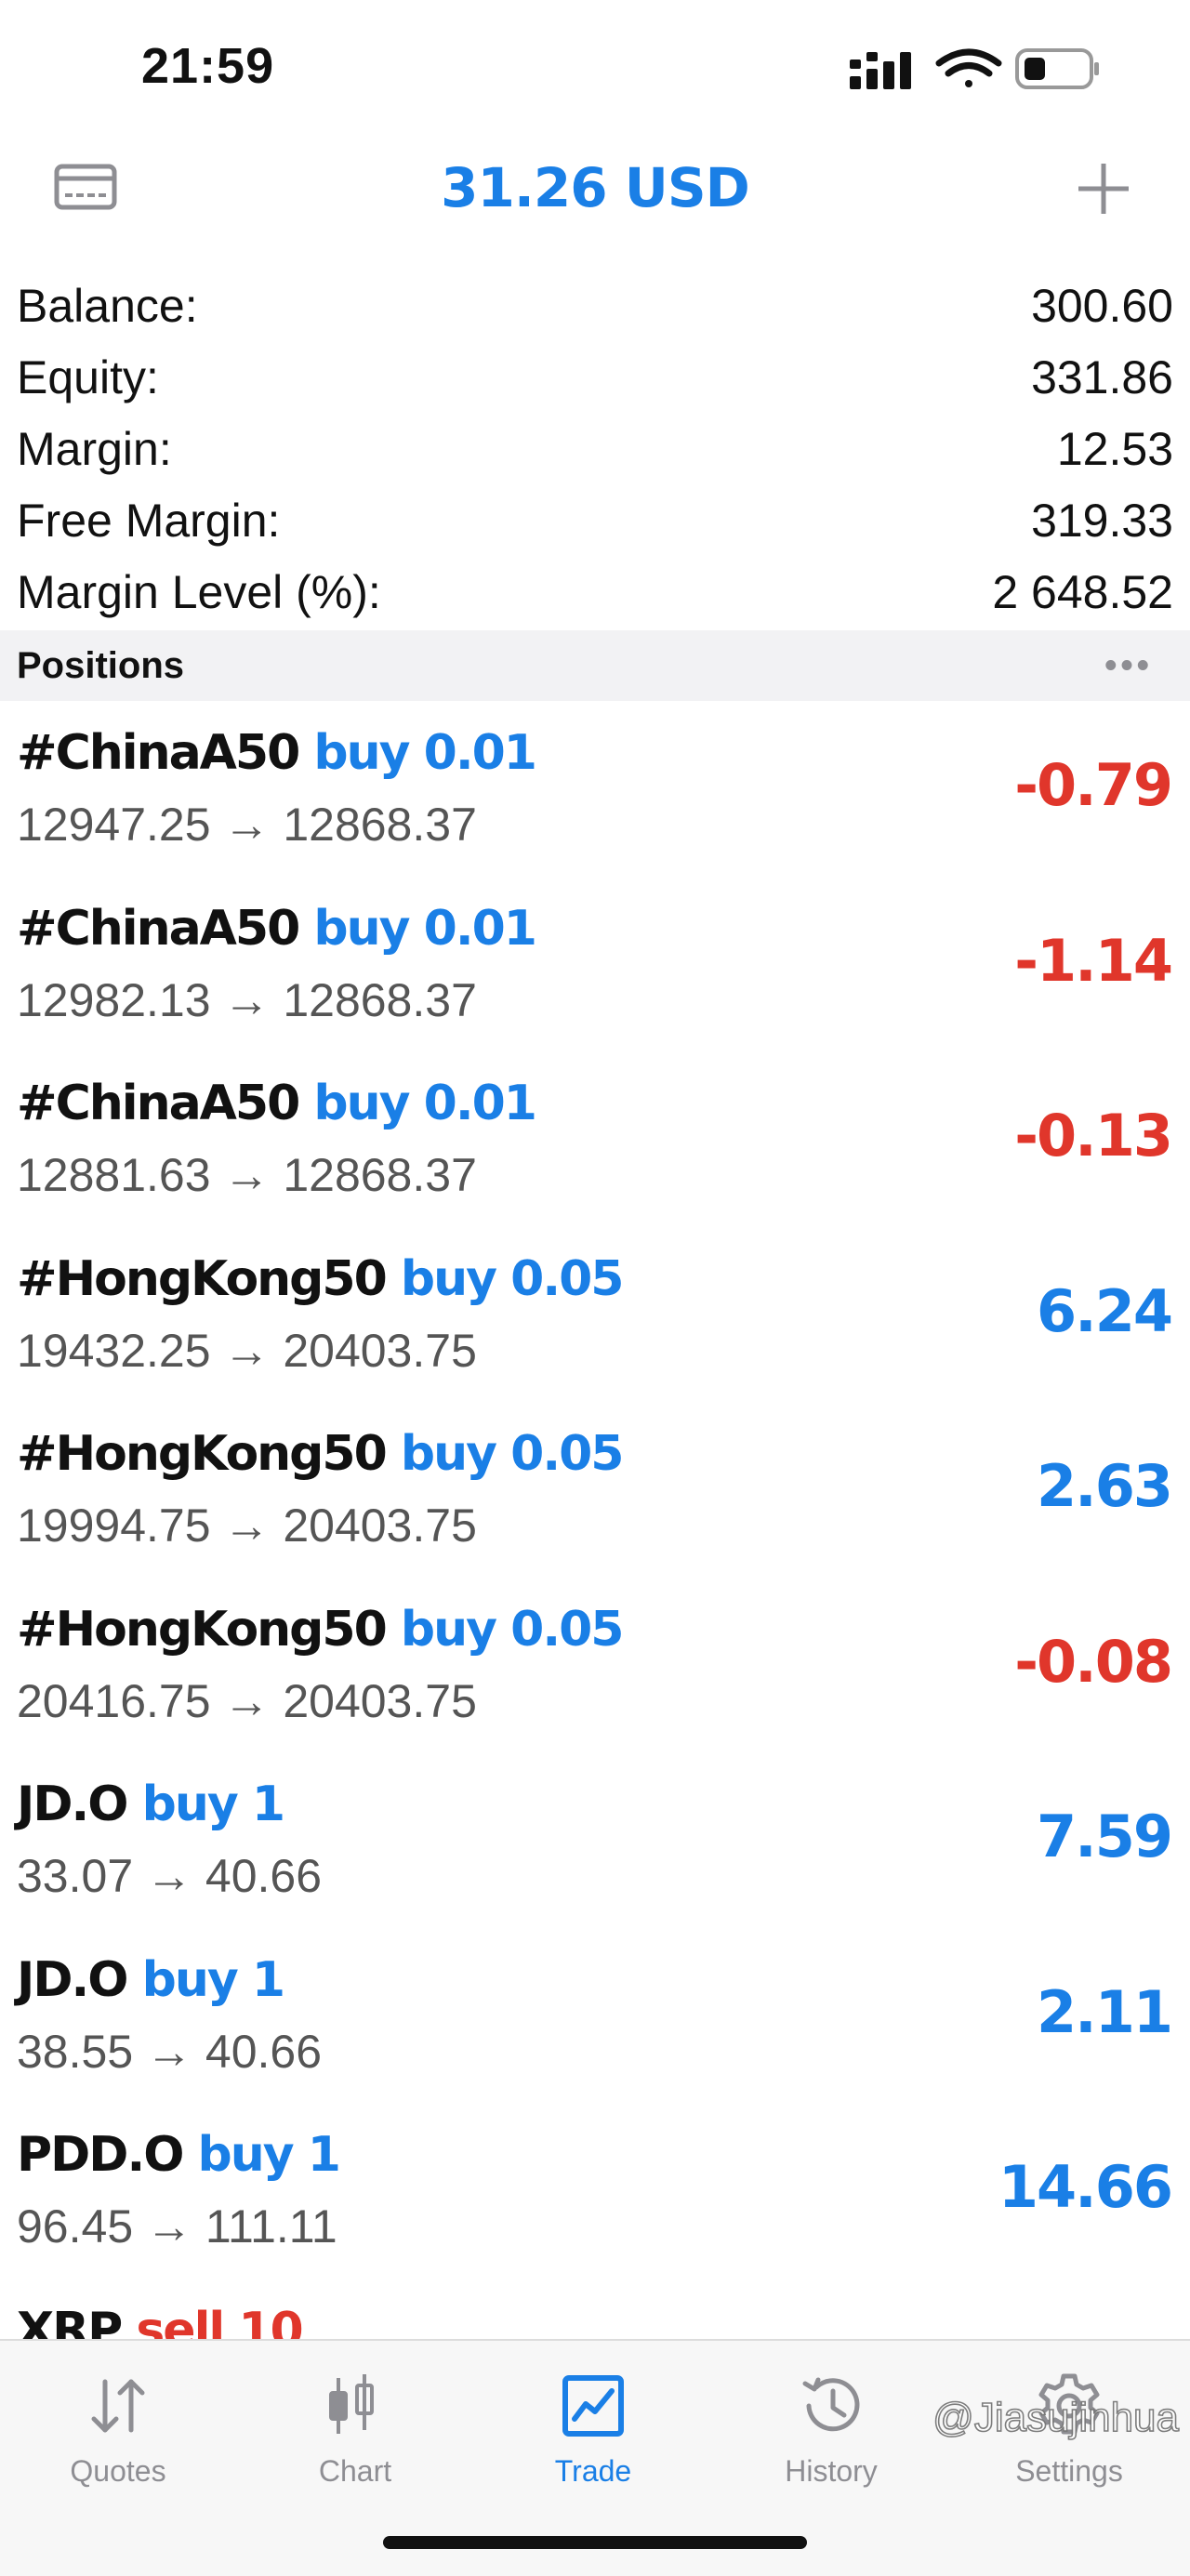  What do you see at coordinates (880, 70) in the screenshot?
I see `signal-icon` at bounding box center [880, 70].